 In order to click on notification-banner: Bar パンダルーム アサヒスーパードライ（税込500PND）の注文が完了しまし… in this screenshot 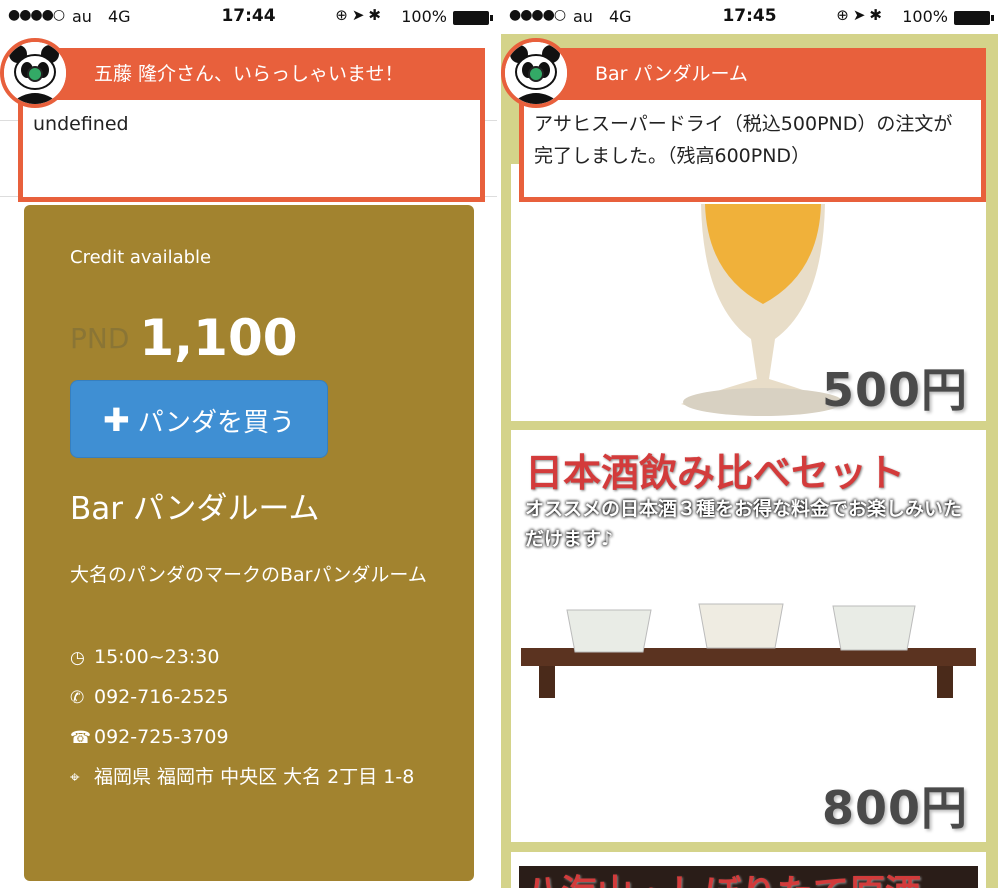, I will do `click(743, 120)`.